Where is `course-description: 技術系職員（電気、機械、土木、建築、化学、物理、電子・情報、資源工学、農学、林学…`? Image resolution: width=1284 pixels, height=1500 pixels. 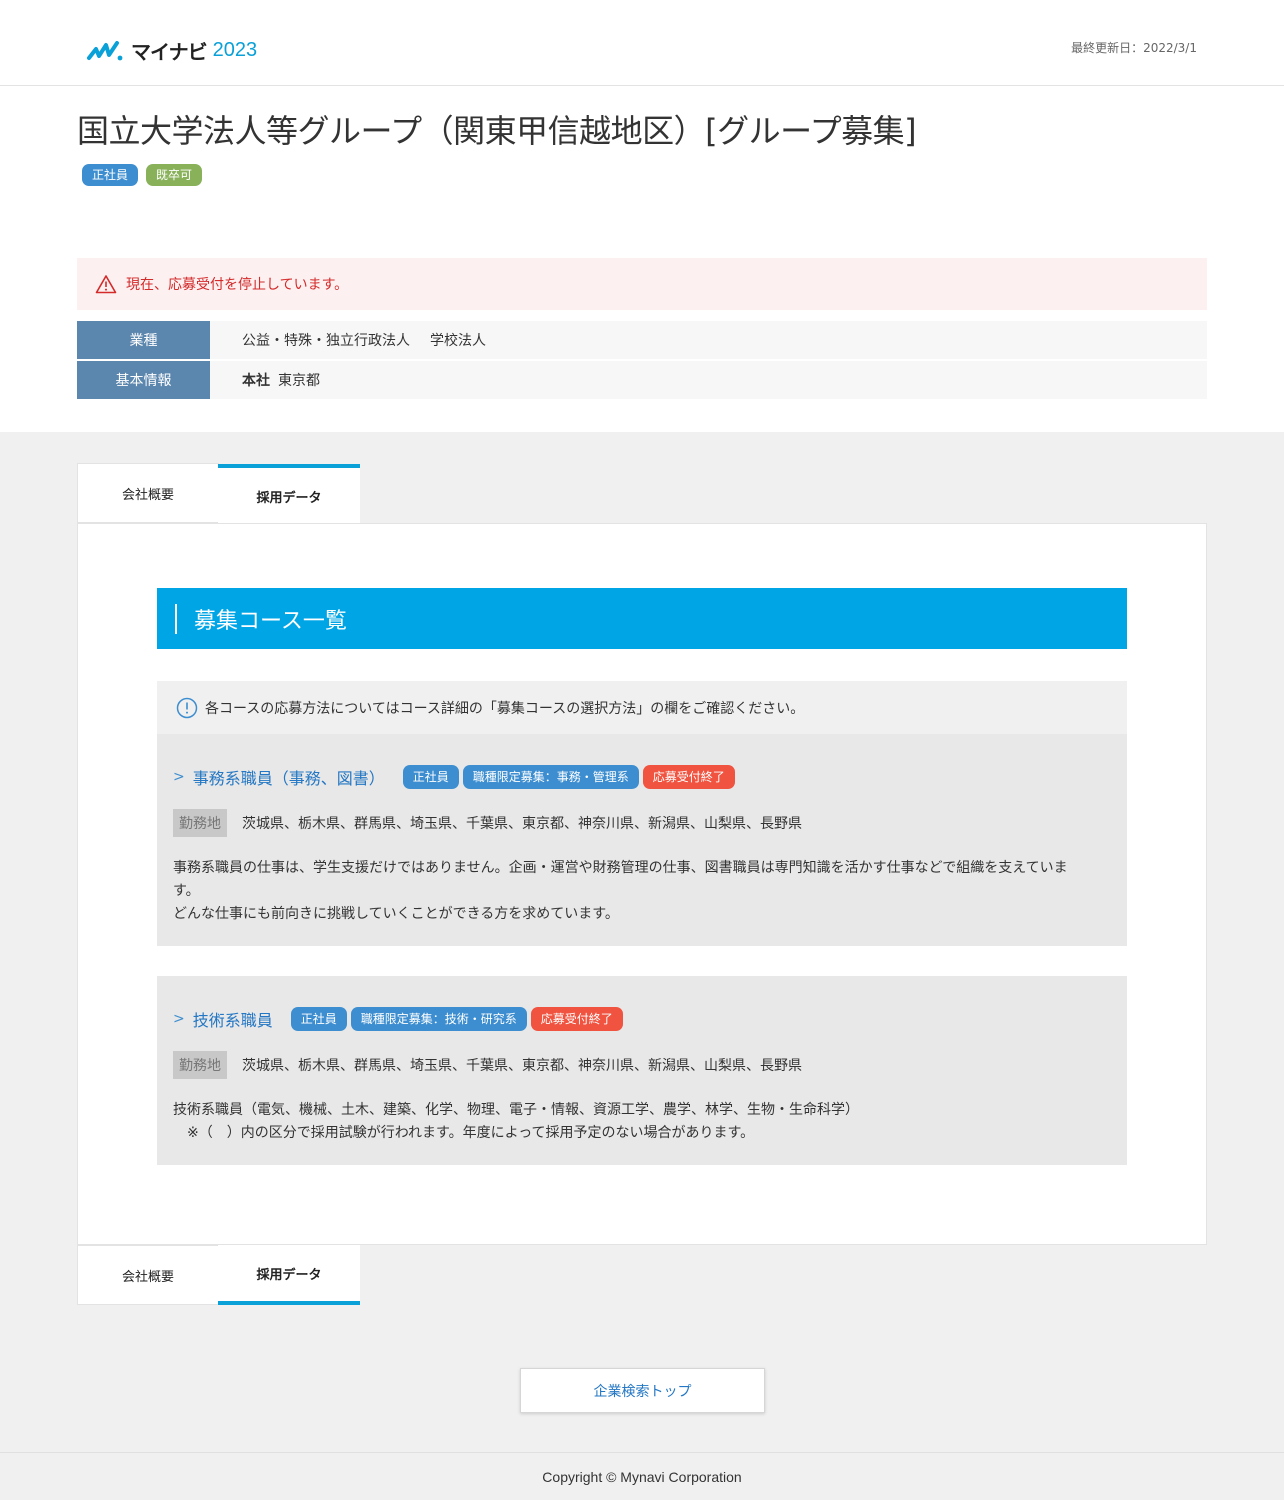
course-description: 技術系職員（電気、機械、土木、建築、化学、物理、電子・情報、資源工学、農学、林学… is located at coordinates (642, 1122).